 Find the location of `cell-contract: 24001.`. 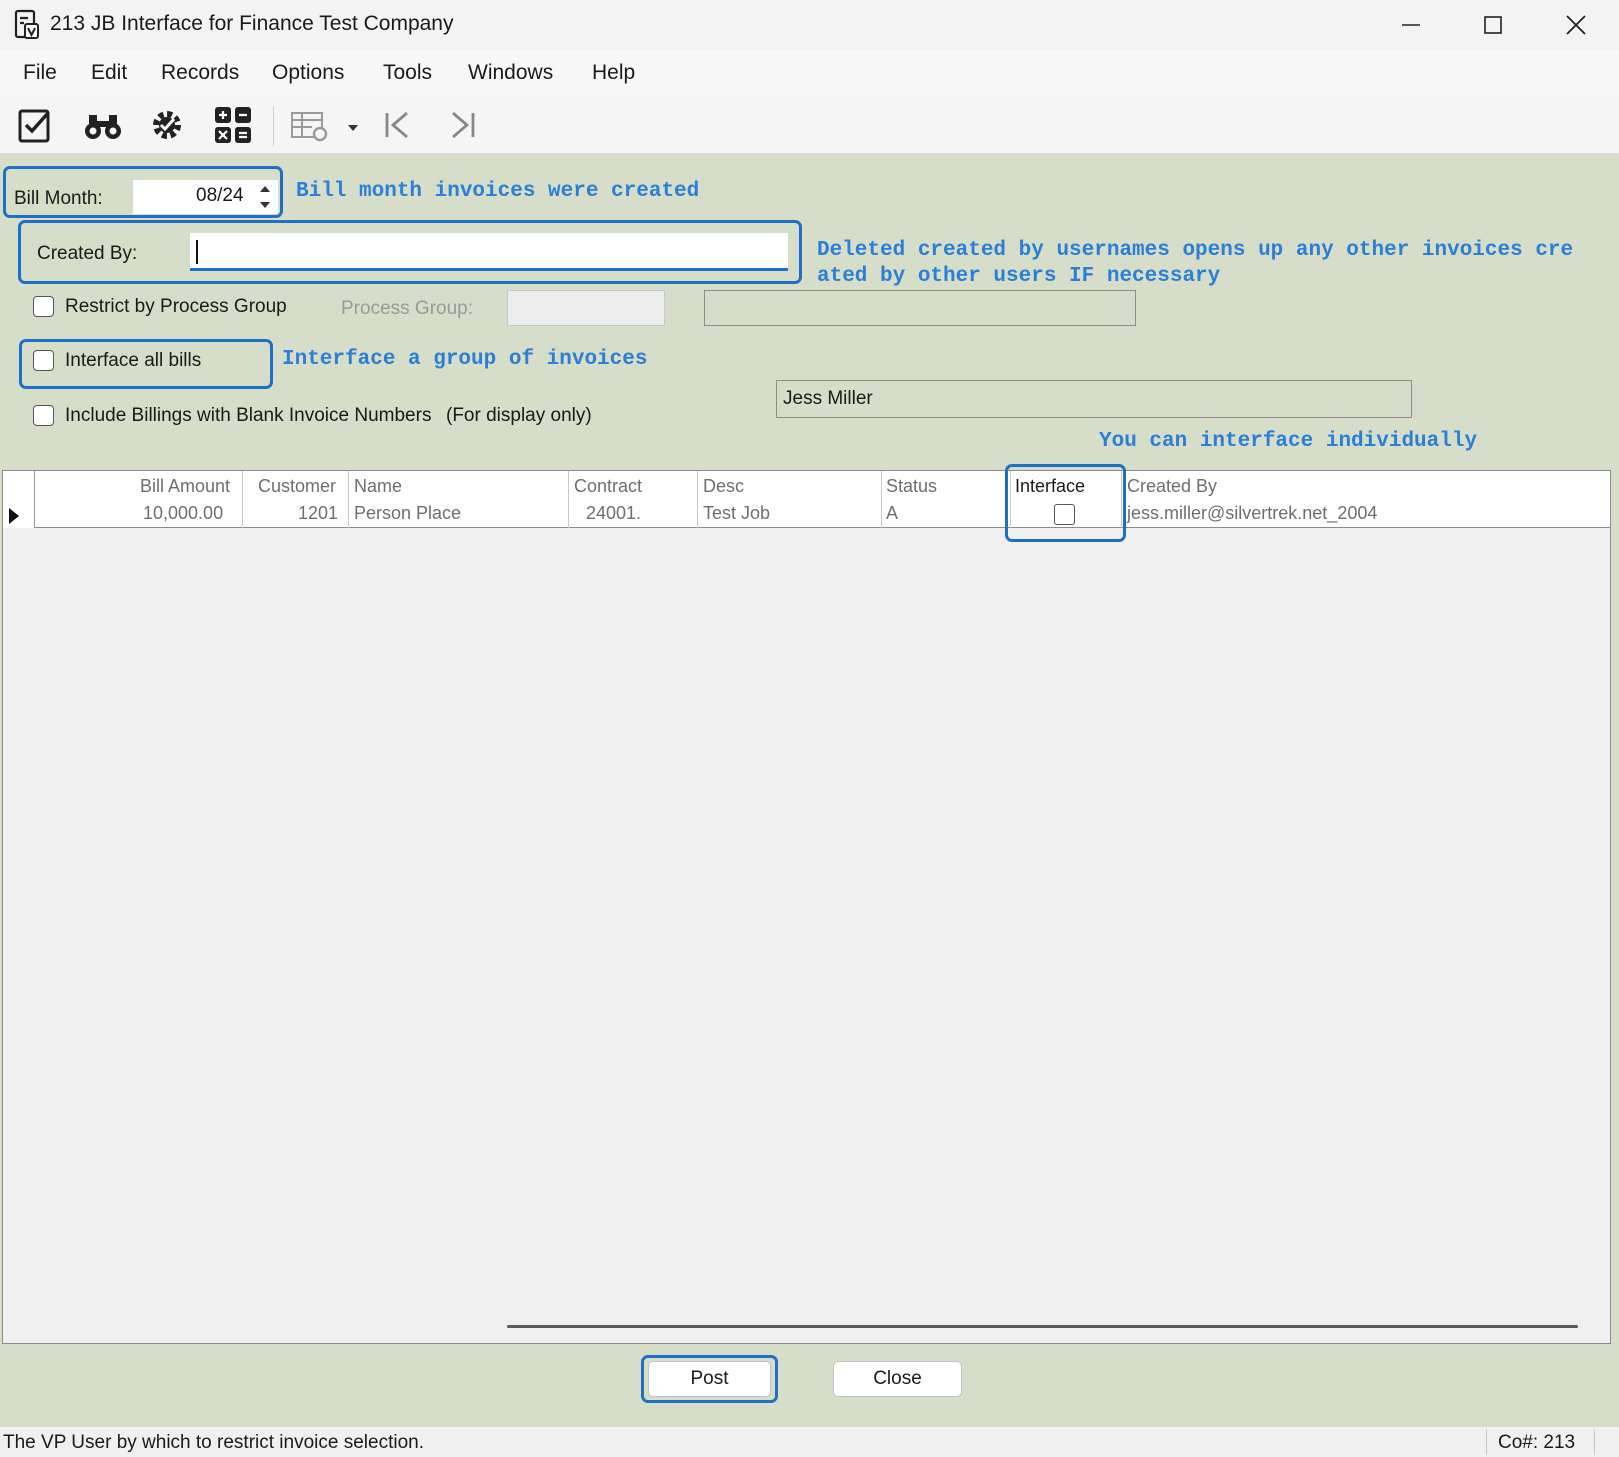

cell-contract: 24001. is located at coordinates (613, 513).